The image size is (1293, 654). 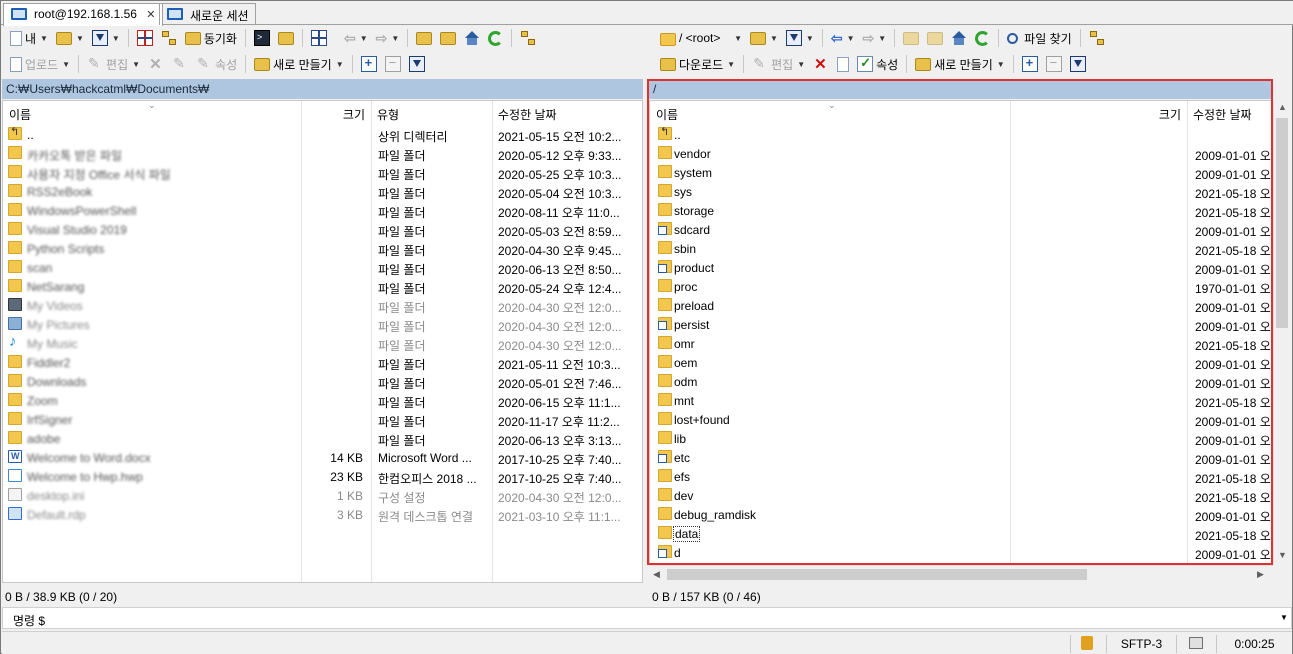 I want to click on close-tab-icon: ✕, so click(x=150, y=15).